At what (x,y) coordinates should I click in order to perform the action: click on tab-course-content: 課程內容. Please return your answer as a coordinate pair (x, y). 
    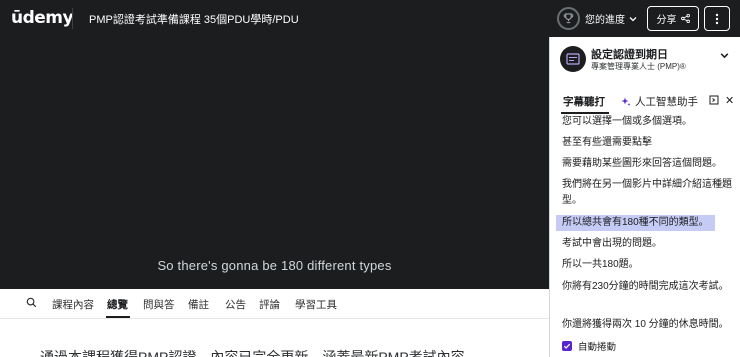
    Looking at the image, I should click on (73, 304).